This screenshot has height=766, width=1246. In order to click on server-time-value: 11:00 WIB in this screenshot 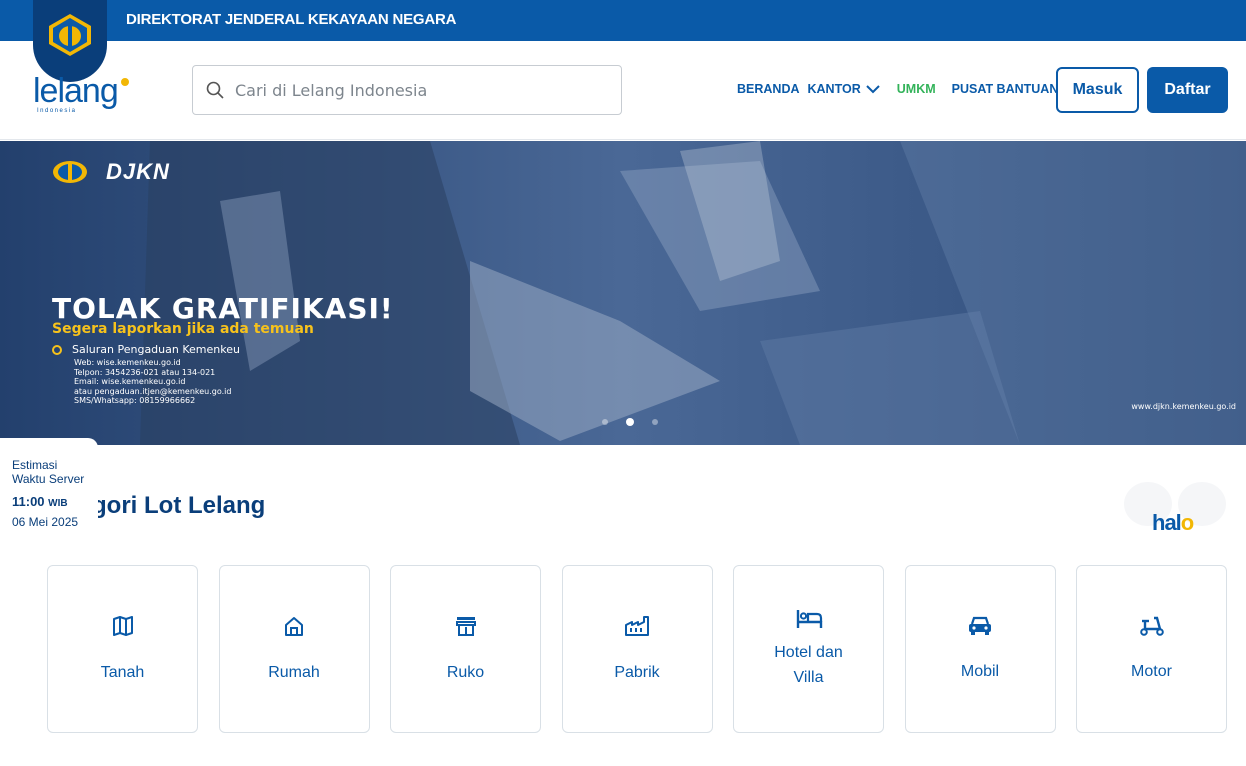, I will do `click(55, 501)`.